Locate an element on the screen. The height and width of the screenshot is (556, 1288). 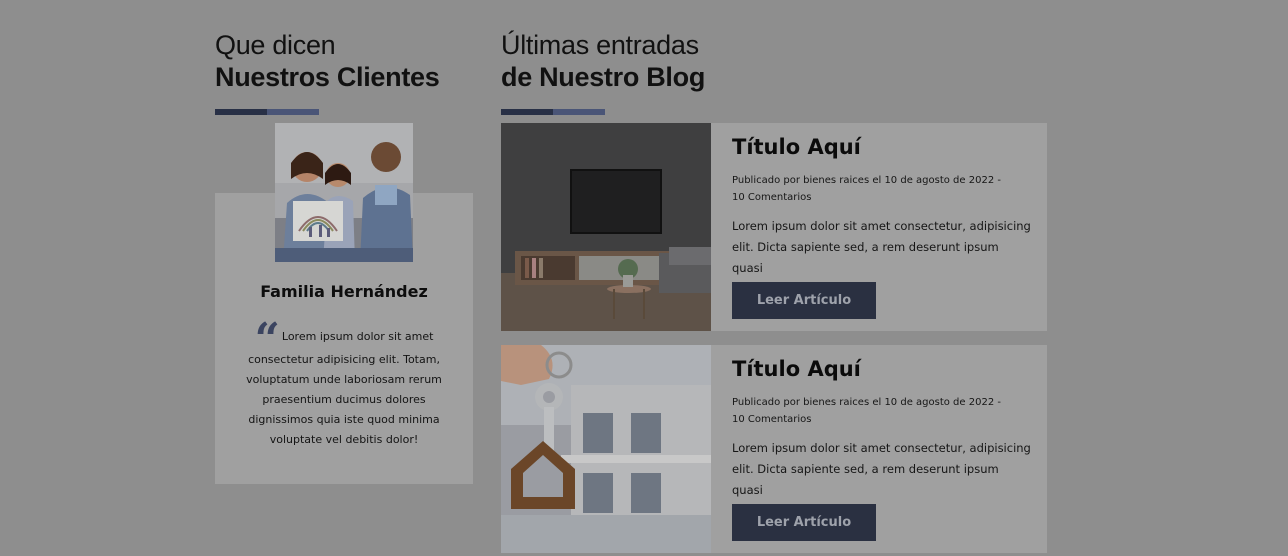
client-name: Familia Hernández is located at coordinates (344, 291).